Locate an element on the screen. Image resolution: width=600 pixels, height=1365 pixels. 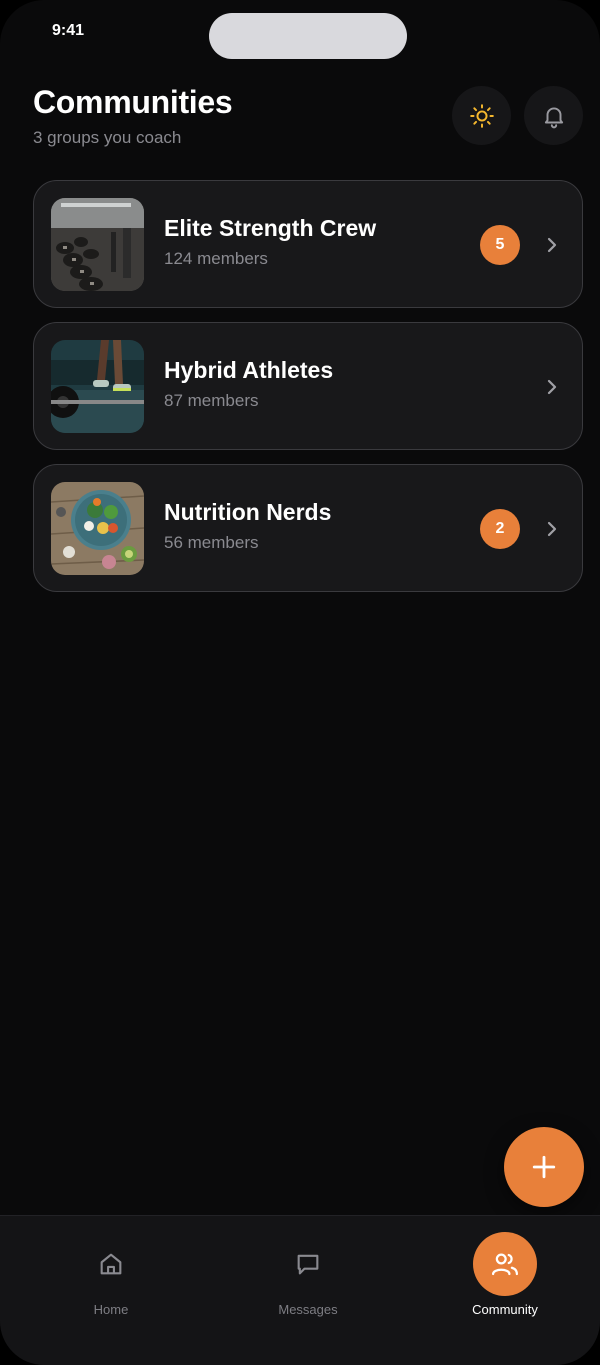
page-subtitle: 3 groups you coach is located at coordinates (107, 137).